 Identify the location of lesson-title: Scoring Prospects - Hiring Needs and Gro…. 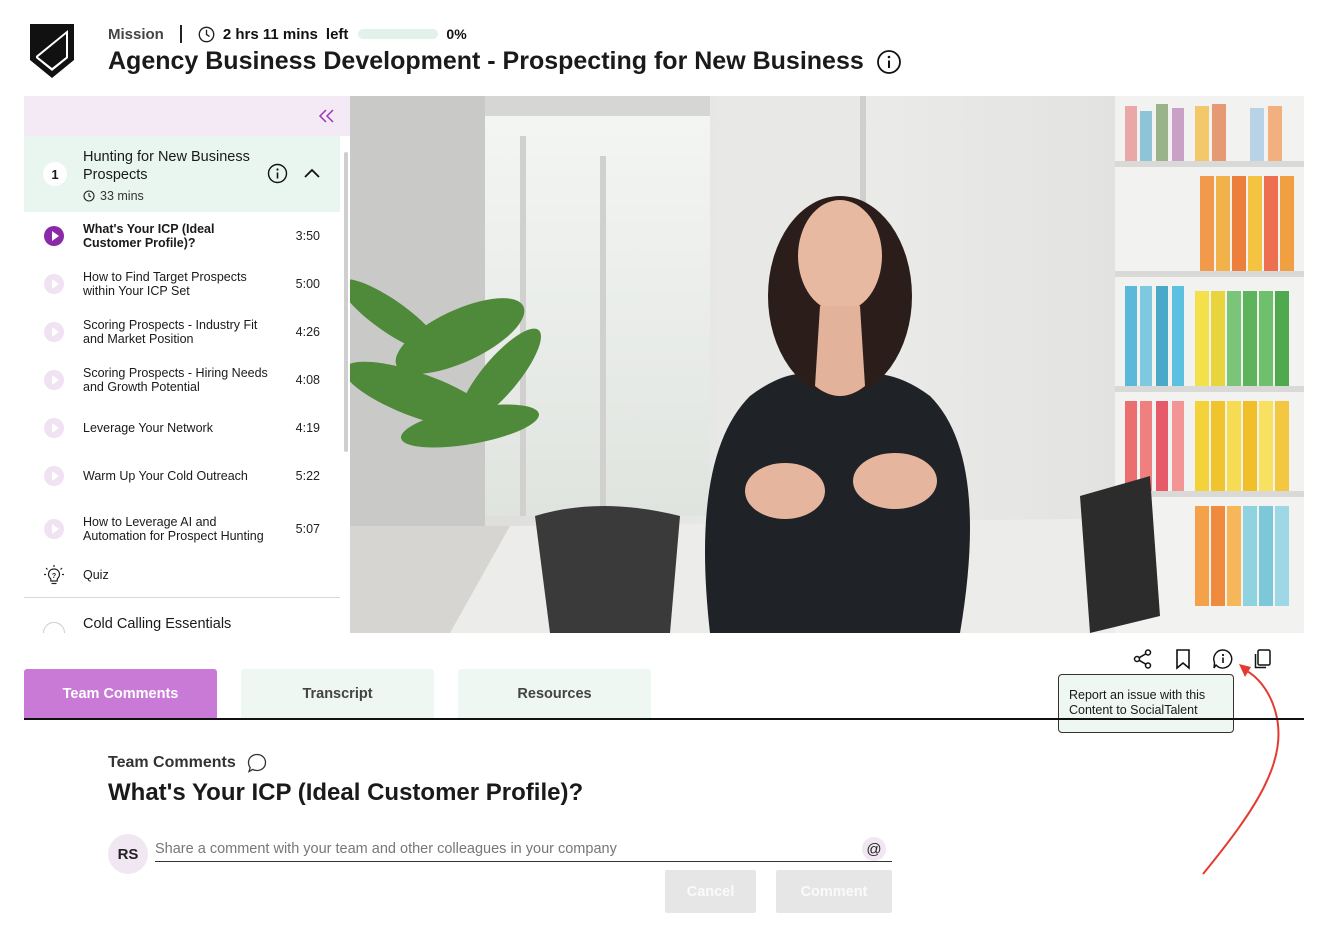
(175, 380).